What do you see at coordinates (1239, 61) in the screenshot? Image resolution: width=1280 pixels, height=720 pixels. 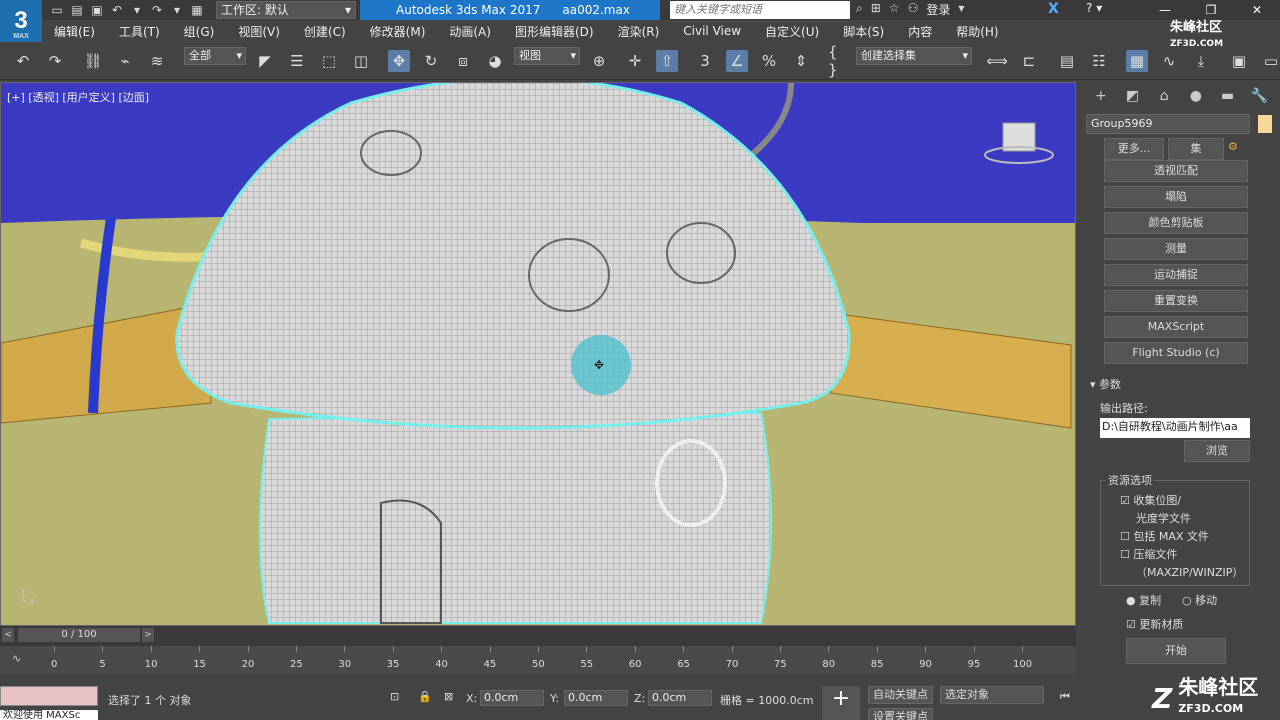 I see `render-setup-icon: ▣` at bounding box center [1239, 61].